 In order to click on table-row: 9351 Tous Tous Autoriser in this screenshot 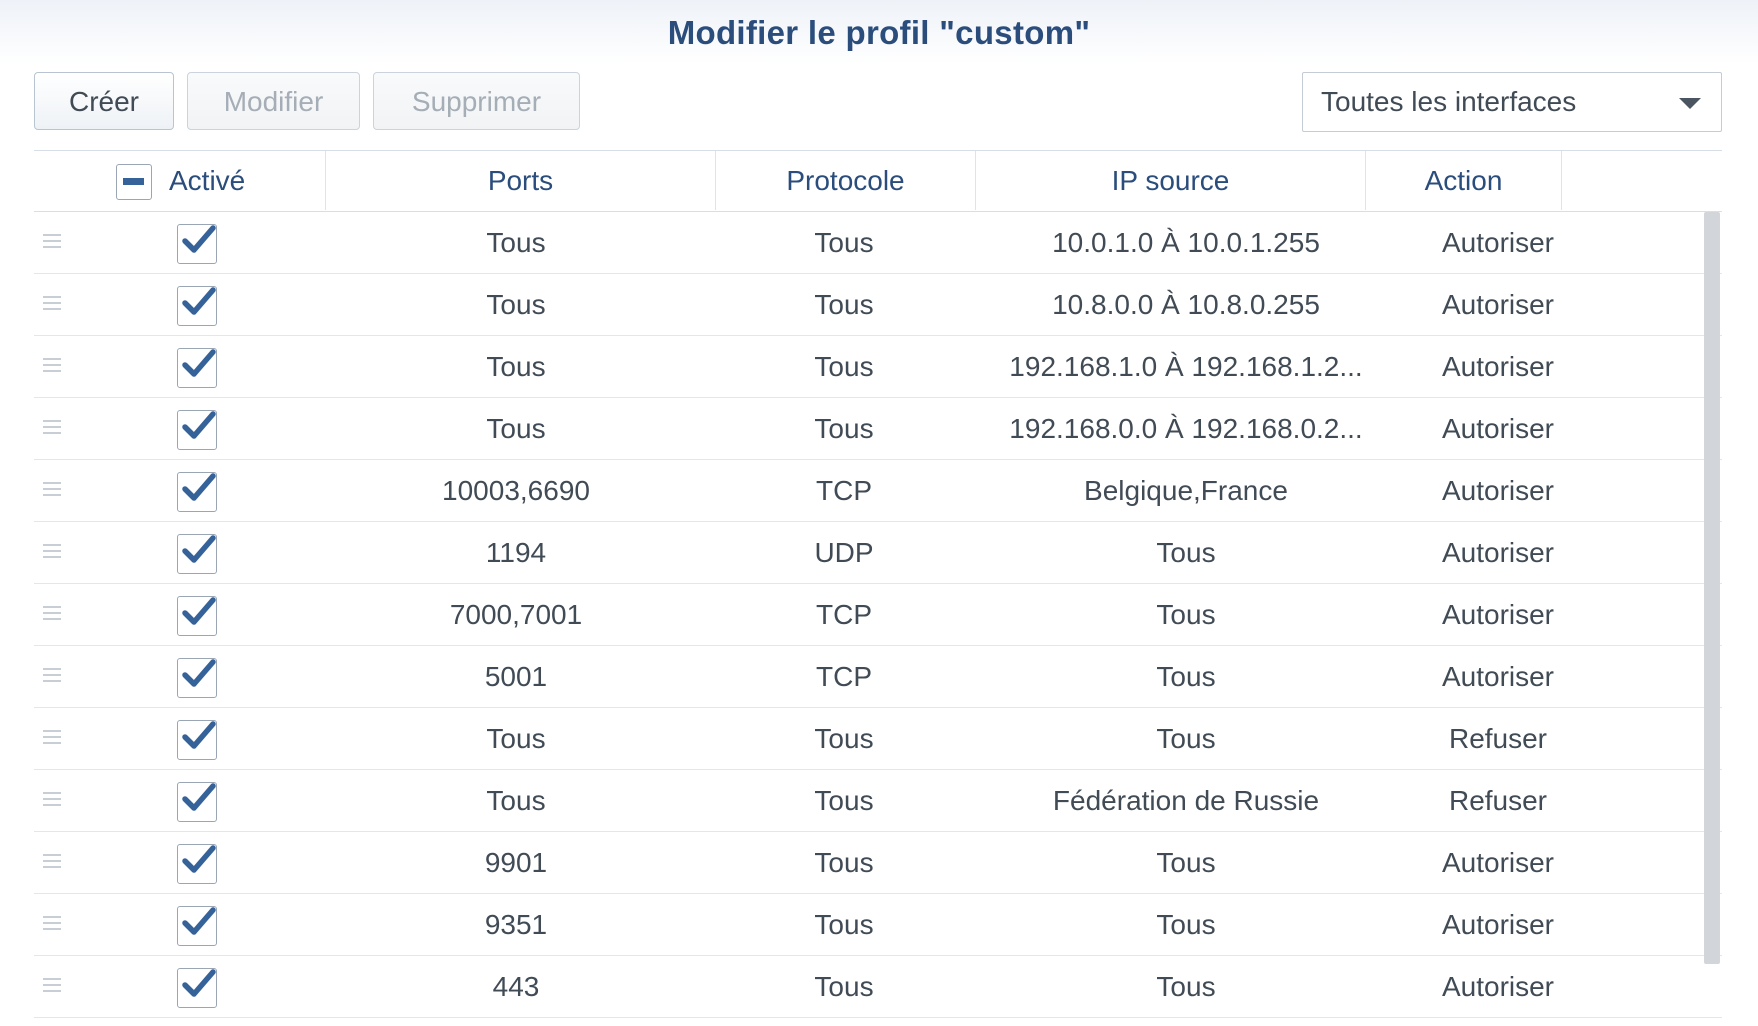, I will do `click(878, 925)`.